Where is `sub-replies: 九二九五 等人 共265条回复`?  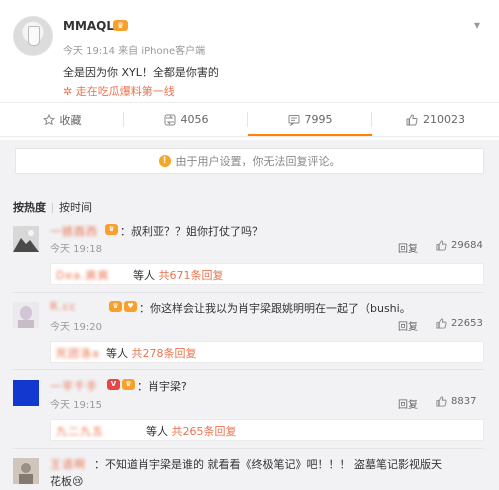 sub-replies: 九二九五 等人 共265条回复 is located at coordinates (267, 430).